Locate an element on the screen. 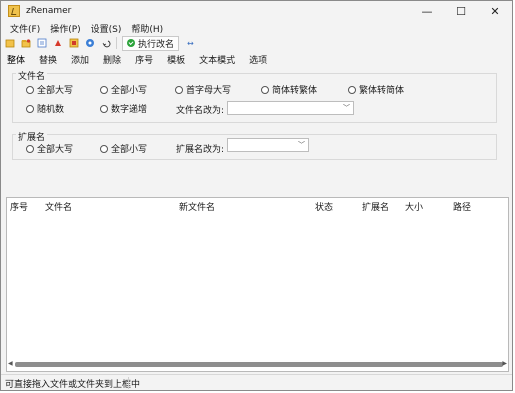 Image resolution: width=515 pixels, height=393 pixels. radio-filename-lowercase: 全部小写 is located at coordinates (123, 89).